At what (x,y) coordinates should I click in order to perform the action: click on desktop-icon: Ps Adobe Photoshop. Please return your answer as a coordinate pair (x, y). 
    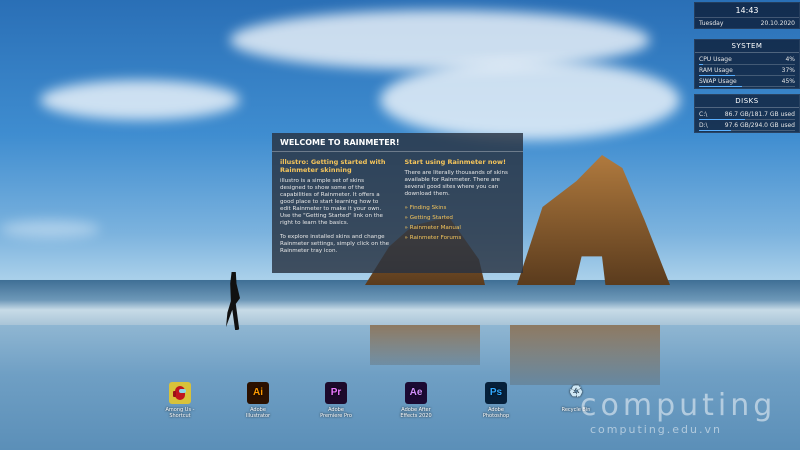
    Looking at the image, I should click on (496, 400).